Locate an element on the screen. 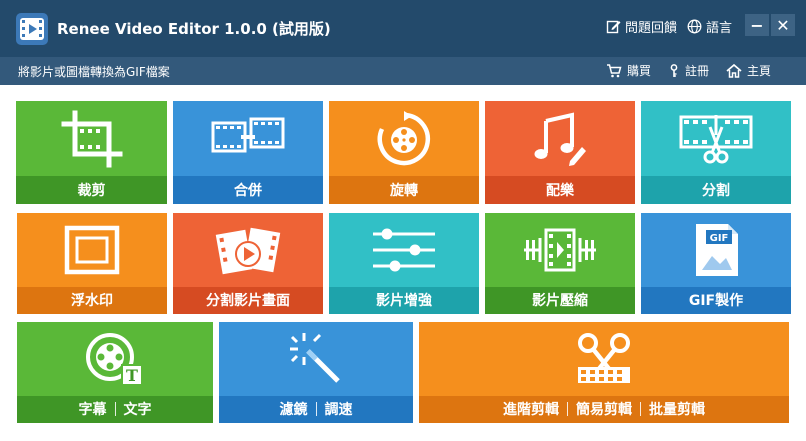 The height and width of the screenshot is (441, 806). rotate-tile: 旋轉 is located at coordinates (404, 152).